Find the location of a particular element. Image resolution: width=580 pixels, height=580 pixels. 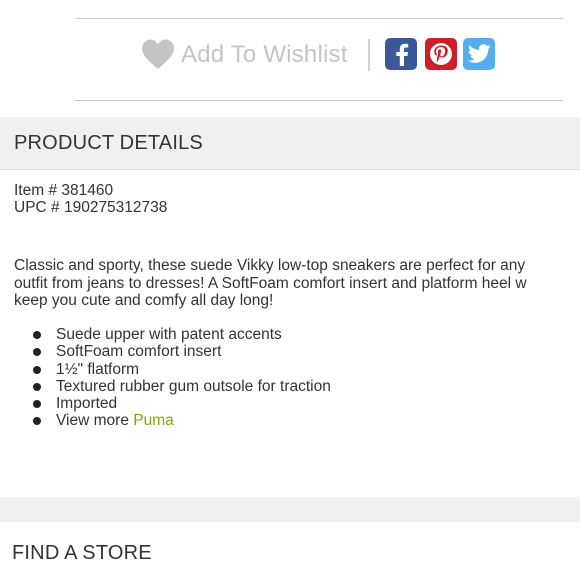

share-row: Add To Wishlist is located at coordinates (290, 55).